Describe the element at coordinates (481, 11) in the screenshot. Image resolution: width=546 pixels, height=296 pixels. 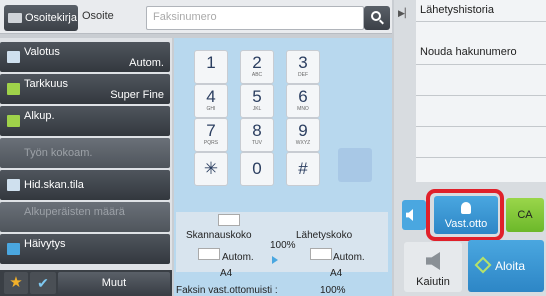
I see `send-history-link: Lähetyshistoria` at that location.